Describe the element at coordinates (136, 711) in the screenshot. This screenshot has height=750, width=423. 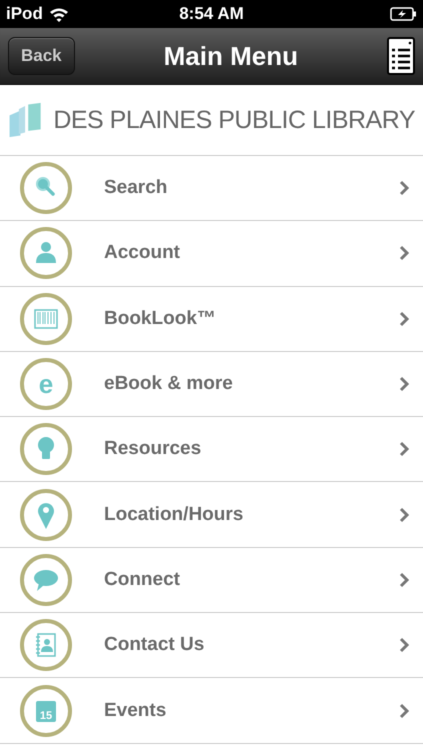
I see `menu-label: Events` at that location.